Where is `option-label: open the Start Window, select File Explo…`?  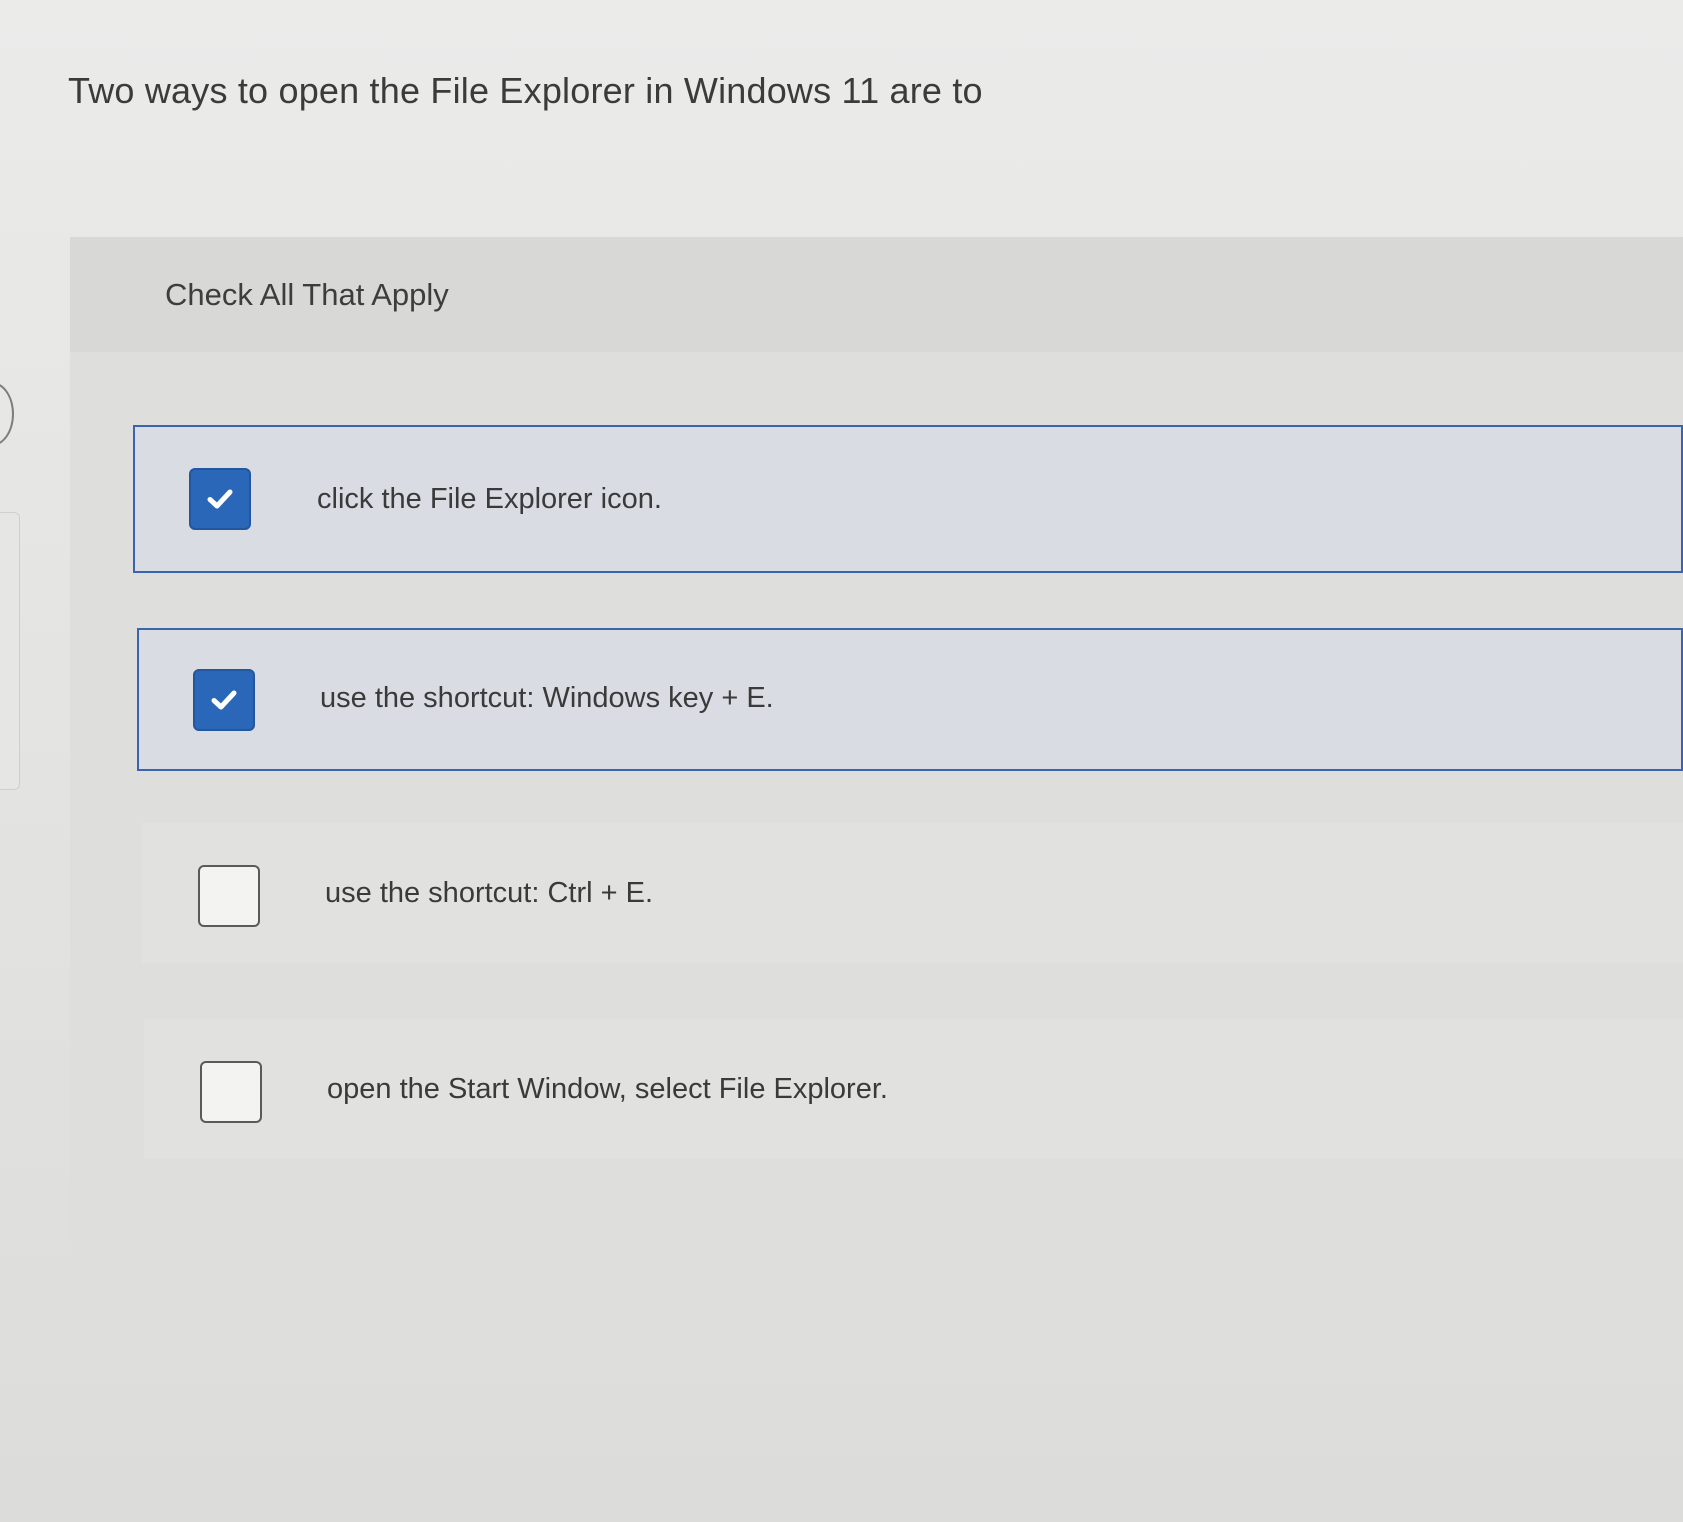
option-label: open the Start Window, select File Explo… is located at coordinates (607, 1089).